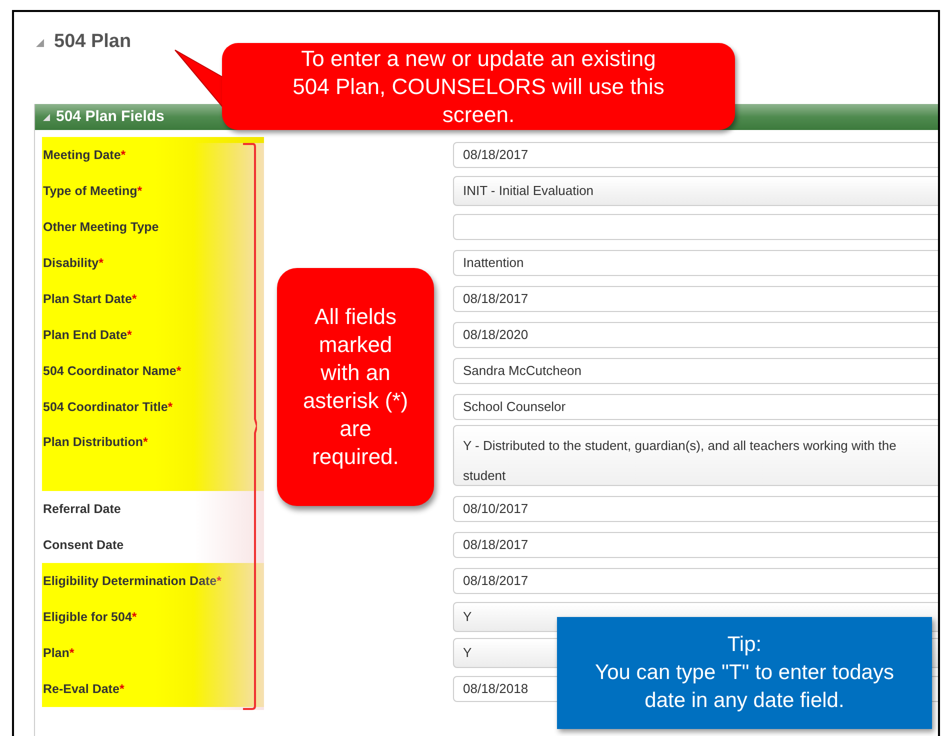 The width and height of the screenshot is (948, 736). I want to click on input-field: Inattention, so click(695, 263).